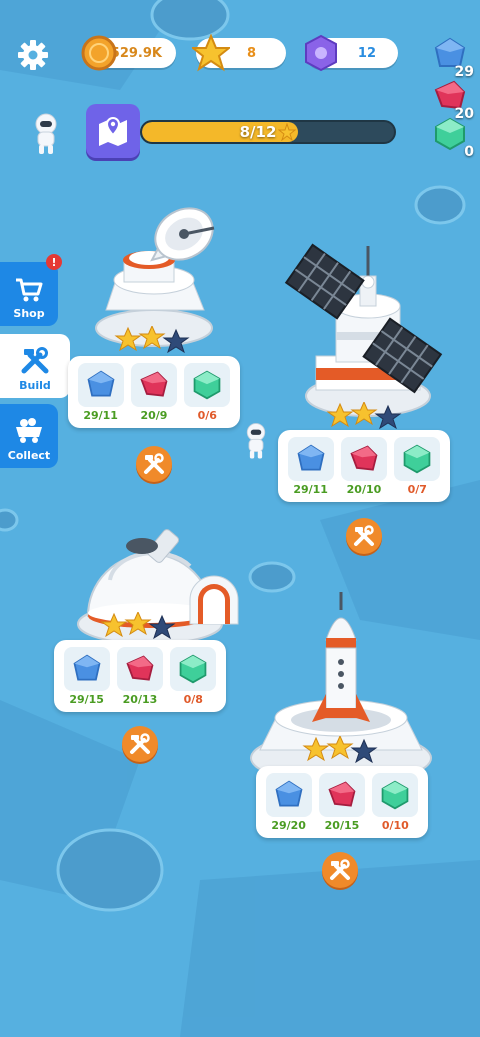 Image resolution: width=480 pixels, height=1037 pixels. I want to click on radar-dish-upgrade-button, so click(154, 464).